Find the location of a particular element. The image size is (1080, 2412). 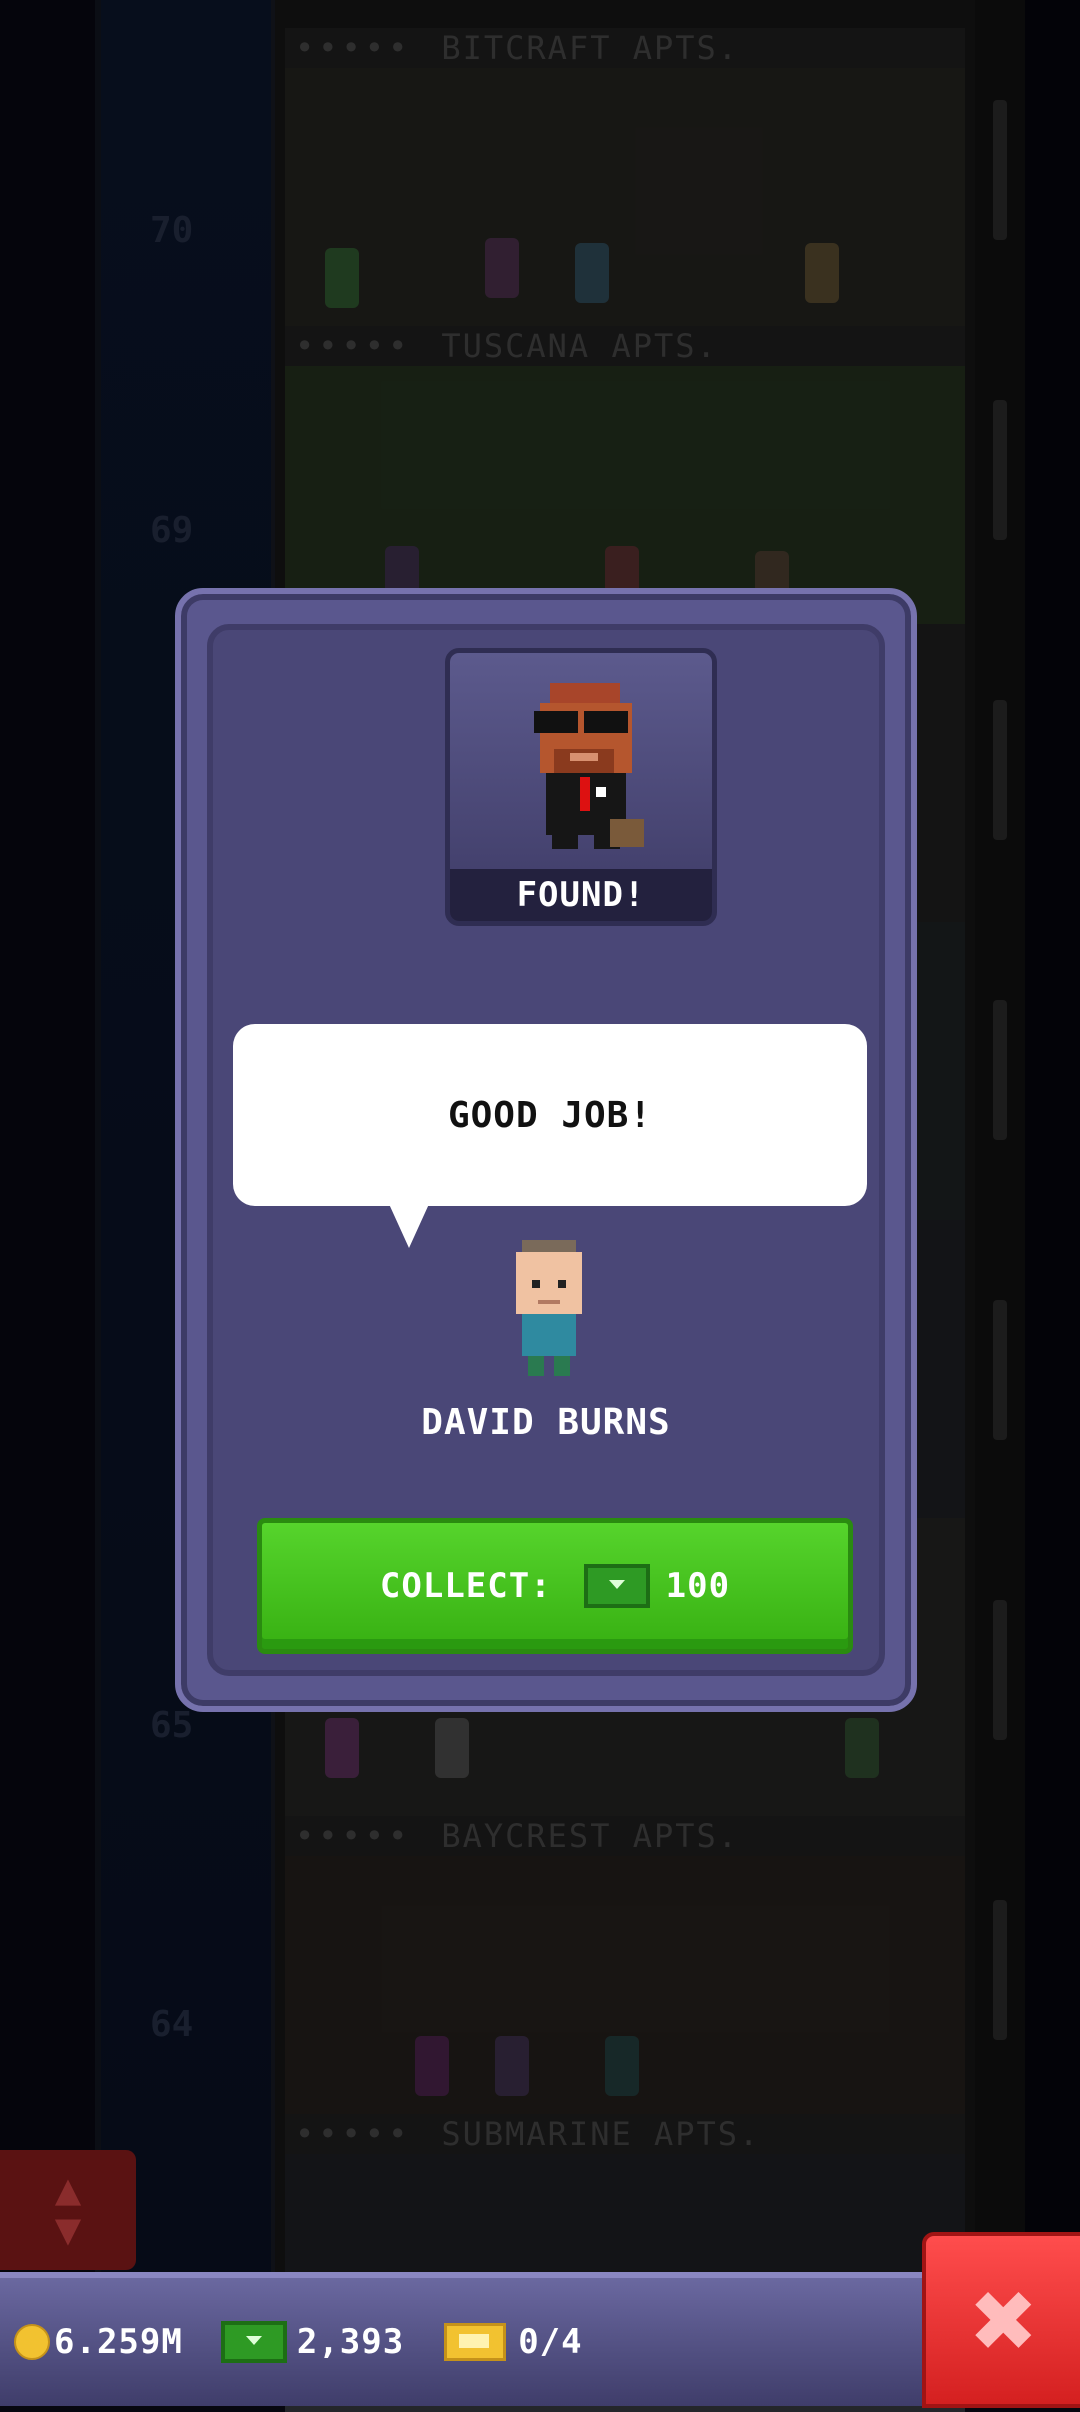

status-bar: 6.259M 2,393 0/4 is located at coordinates (462, 2339).